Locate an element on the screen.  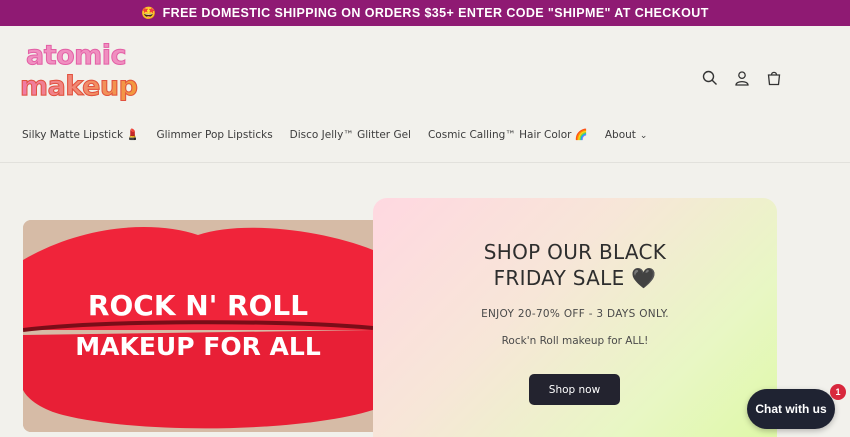
nav-glimmer-pop-lipsticks: Glimmer Pop Lipsticks is located at coordinates (214, 135).